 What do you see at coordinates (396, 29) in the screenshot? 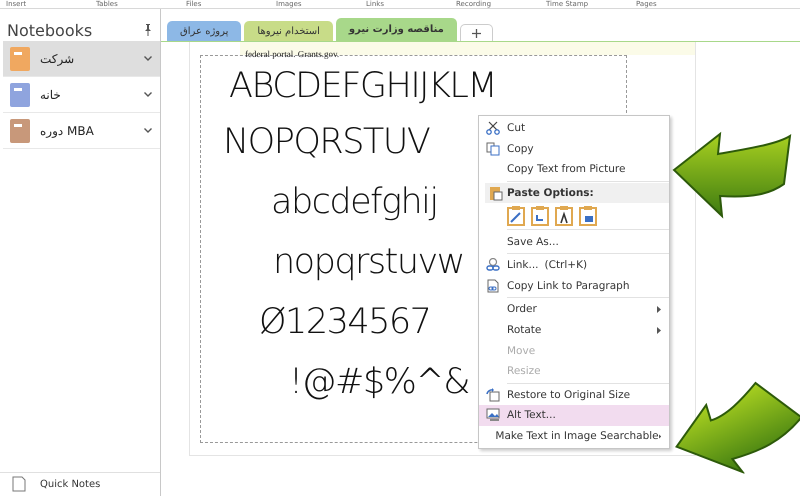
I see `section-tab: مناقصه وزارت نیرو` at bounding box center [396, 29].